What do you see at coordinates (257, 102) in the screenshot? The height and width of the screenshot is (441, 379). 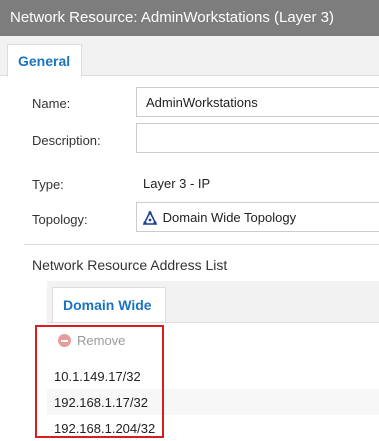 I see `name-field: AdminWorkstations` at bounding box center [257, 102].